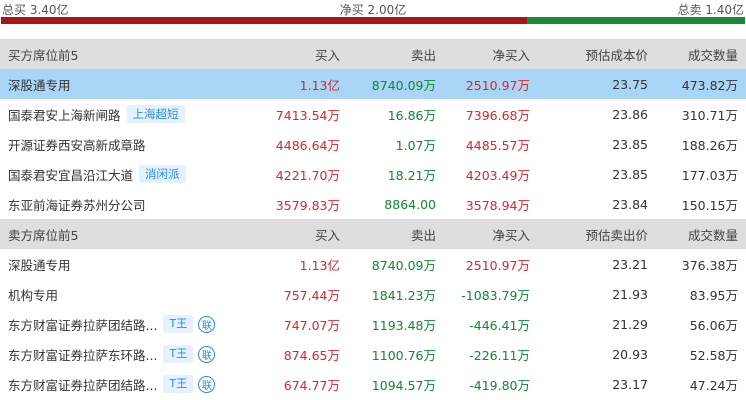 This screenshot has width=746, height=400. What do you see at coordinates (77, 204) in the screenshot?
I see `seat-name: 东亚前海证券苏州分公司` at bounding box center [77, 204].